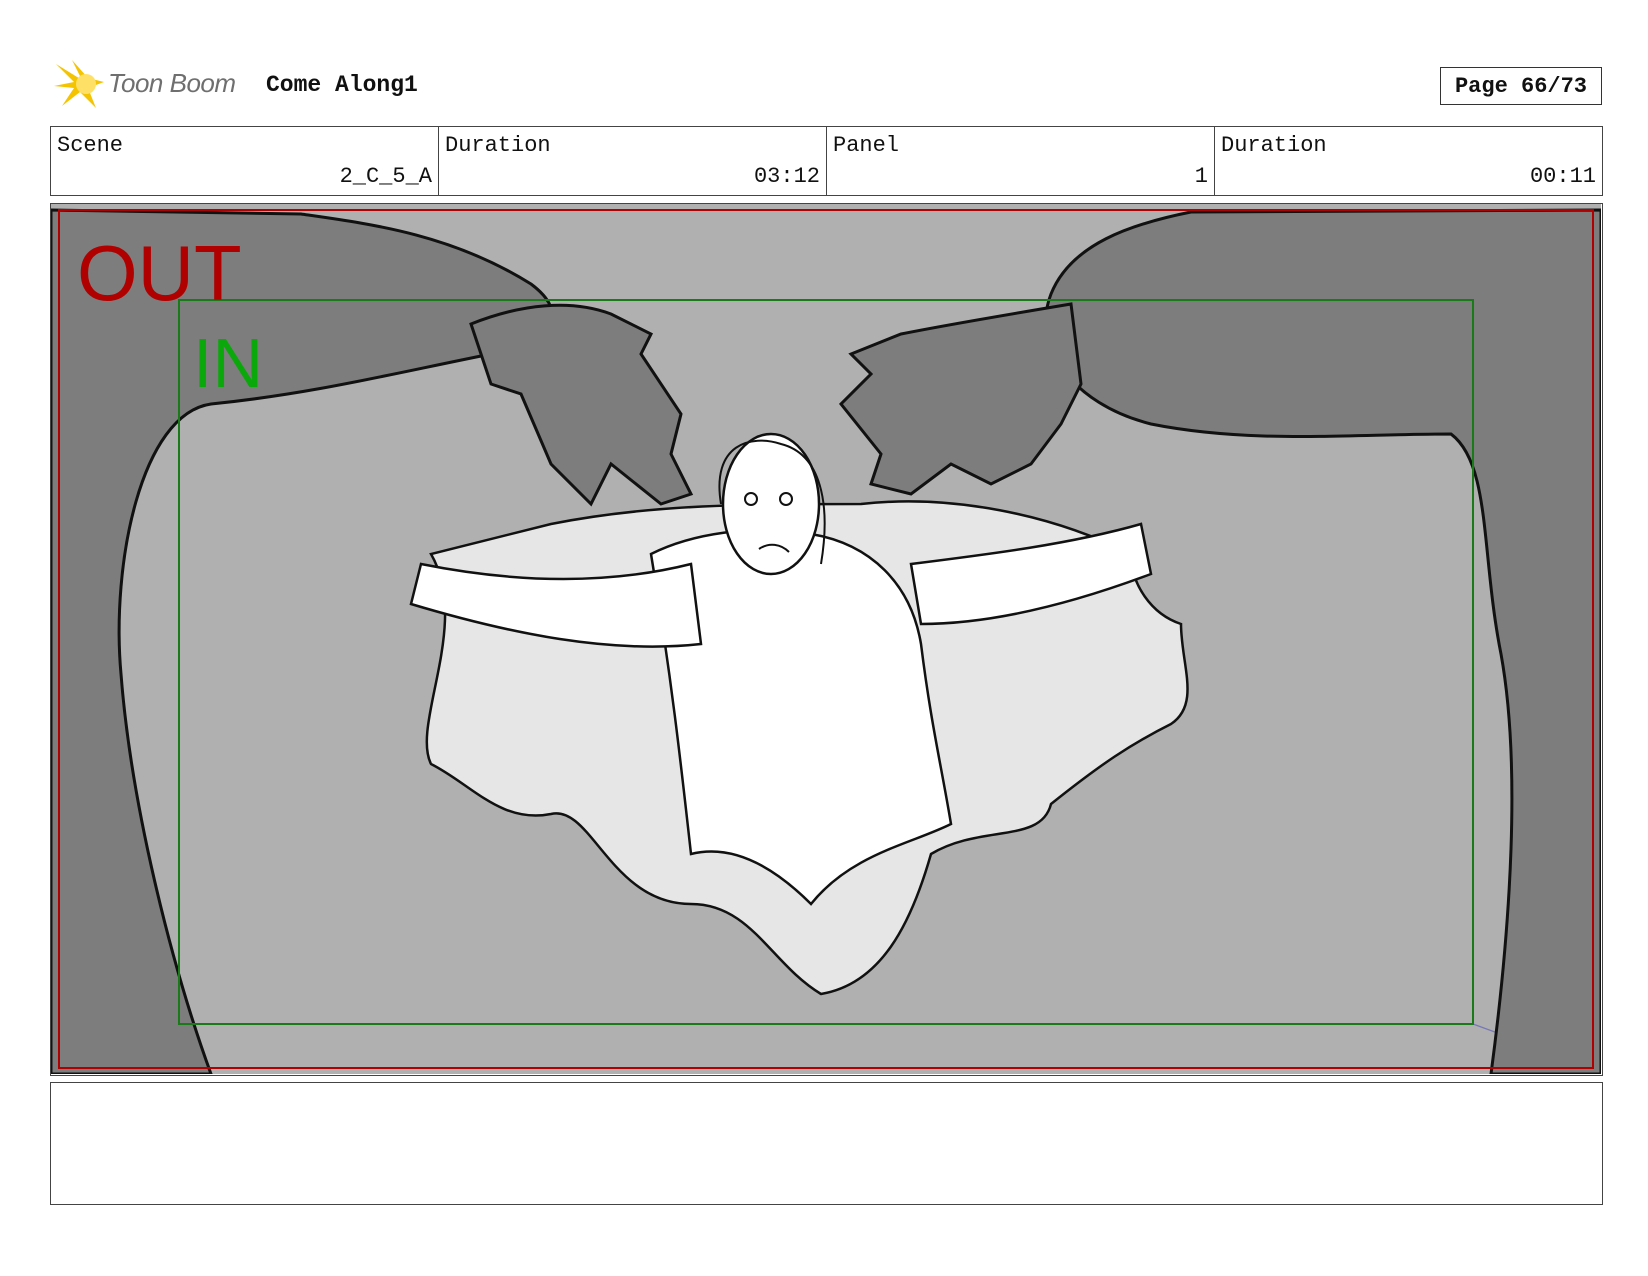 This screenshot has width=1648, height=1276. What do you see at coordinates (1274, 145) in the screenshot?
I see `panel-duration-label: Duration` at bounding box center [1274, 145].